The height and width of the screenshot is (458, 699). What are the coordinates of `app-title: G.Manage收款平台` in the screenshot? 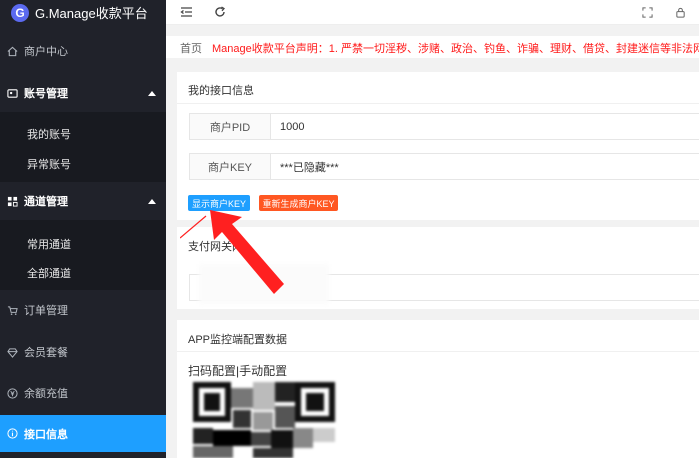 It's located at (91, 13).